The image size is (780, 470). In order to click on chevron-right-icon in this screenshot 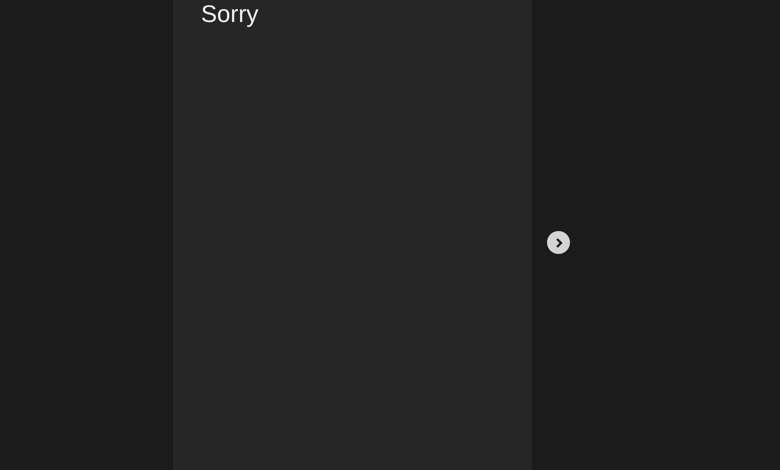, I will do `click(559, 242)`.